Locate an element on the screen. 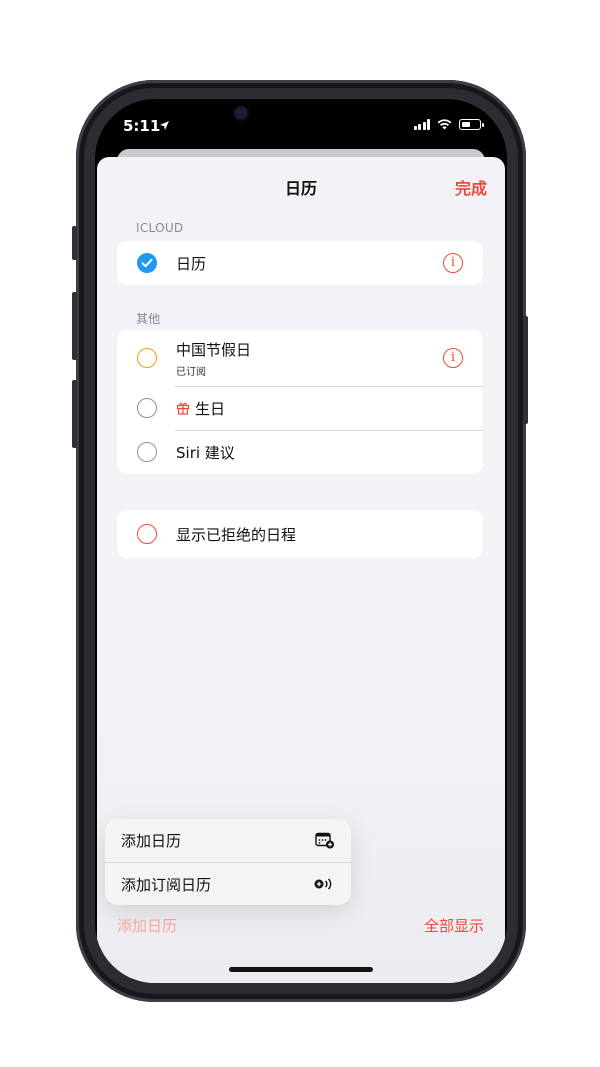 The width and height of the screenshot is (600, 1067). menu-item-add-calendar: 添加日历 is located at coordinates (228, 840).